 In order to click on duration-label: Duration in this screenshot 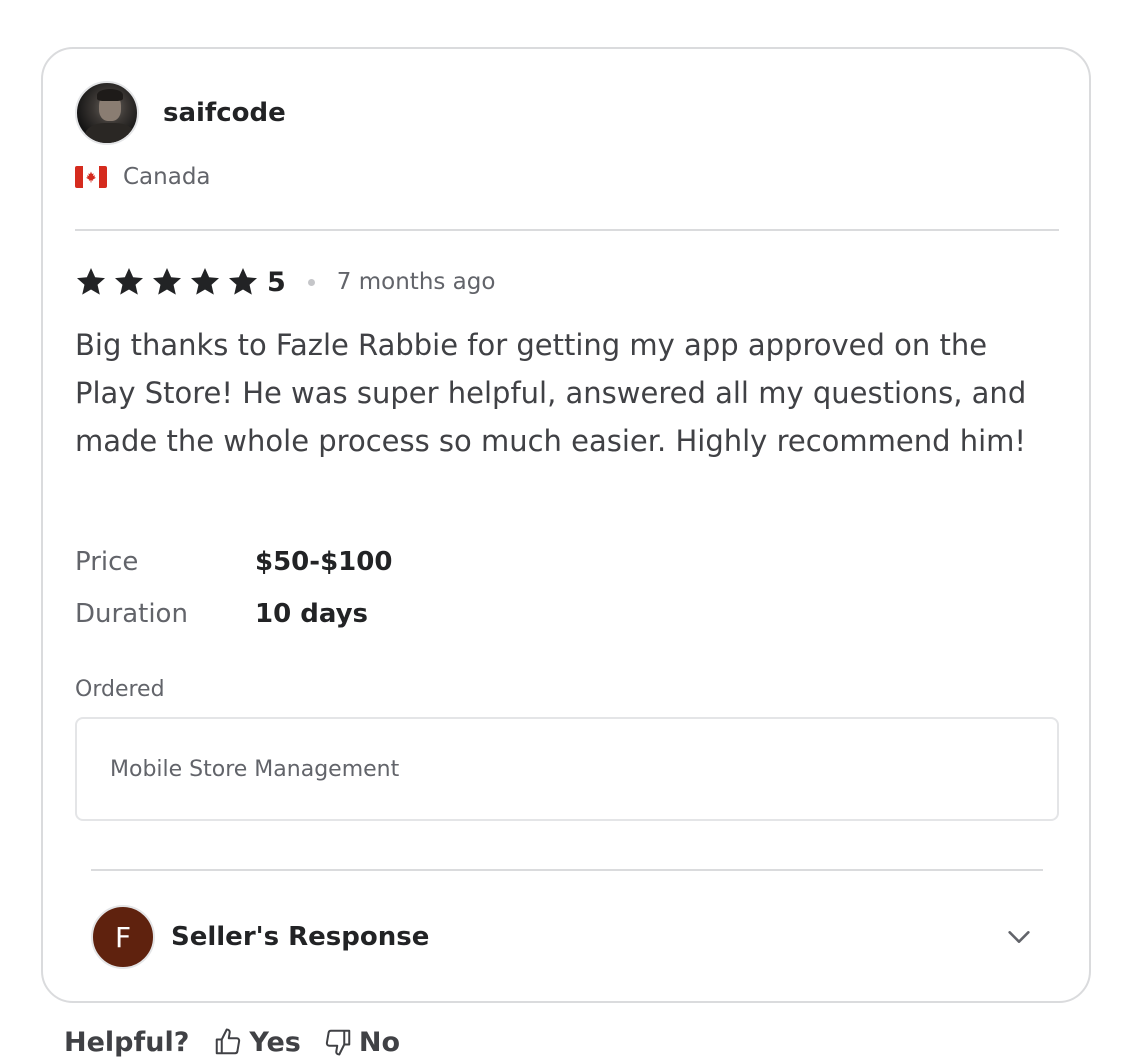, I will do `click(131, 614)`.